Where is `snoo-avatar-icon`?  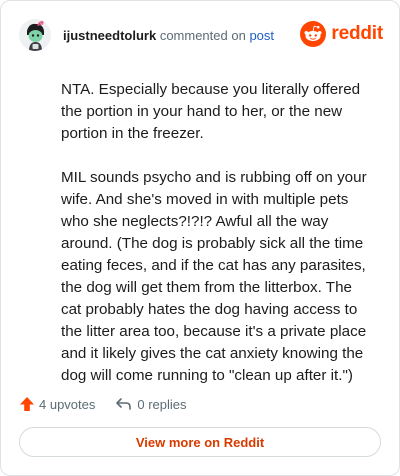 snoo-avatar-icon is located at coordinates (35, 35).